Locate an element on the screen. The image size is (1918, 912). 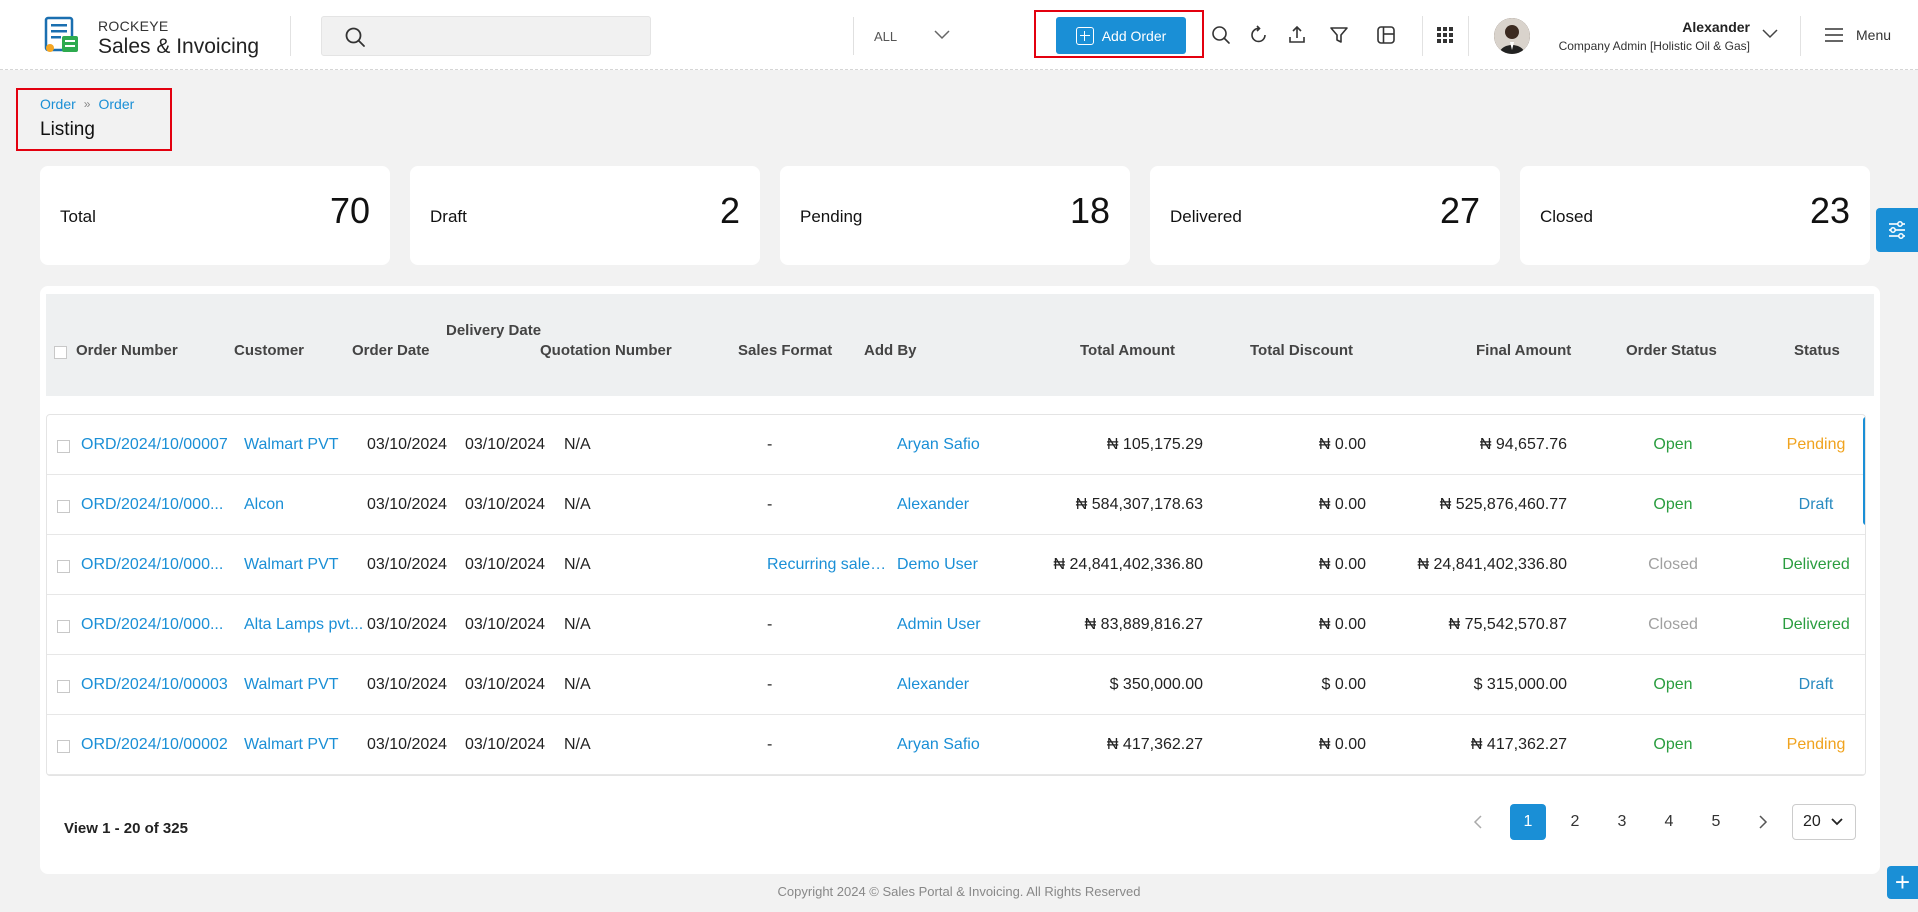
total-amount: ₦ 83,889,816.27 is located at coordinates (1143, 624).